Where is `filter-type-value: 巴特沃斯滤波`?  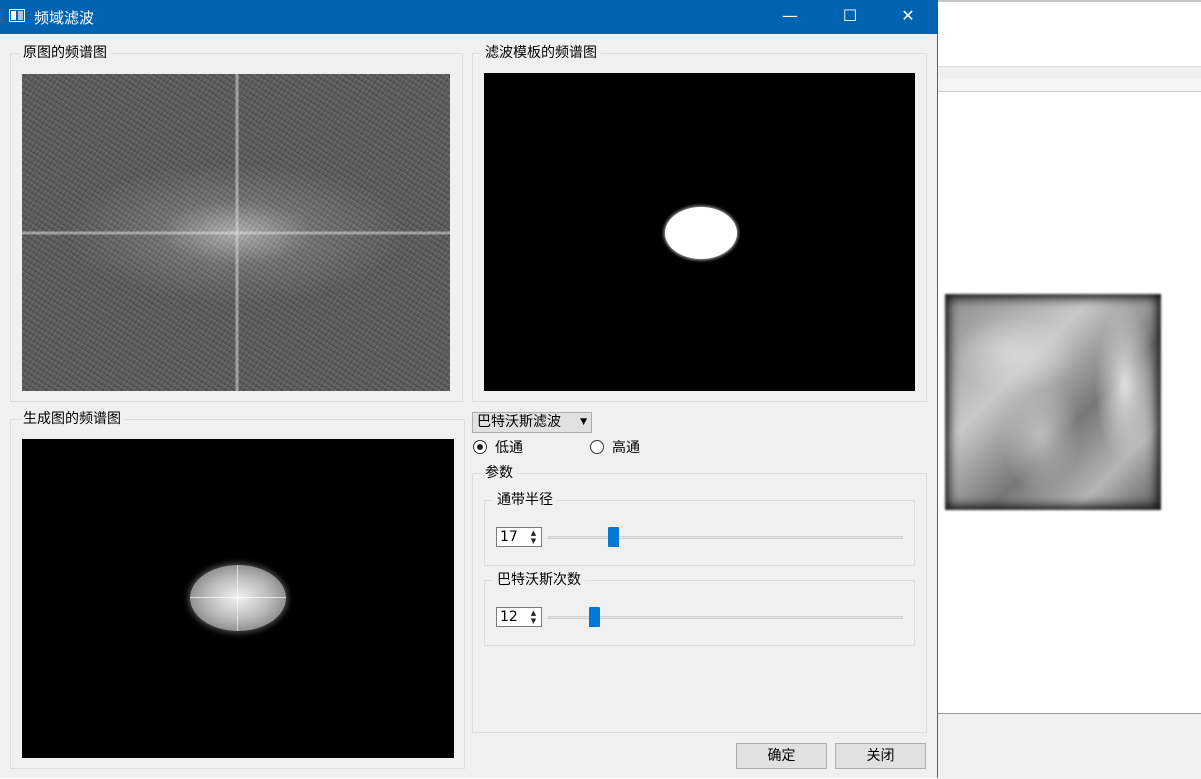
filter-type-value: 巴特沃斯滤波 is located at coordinates (519, 422).